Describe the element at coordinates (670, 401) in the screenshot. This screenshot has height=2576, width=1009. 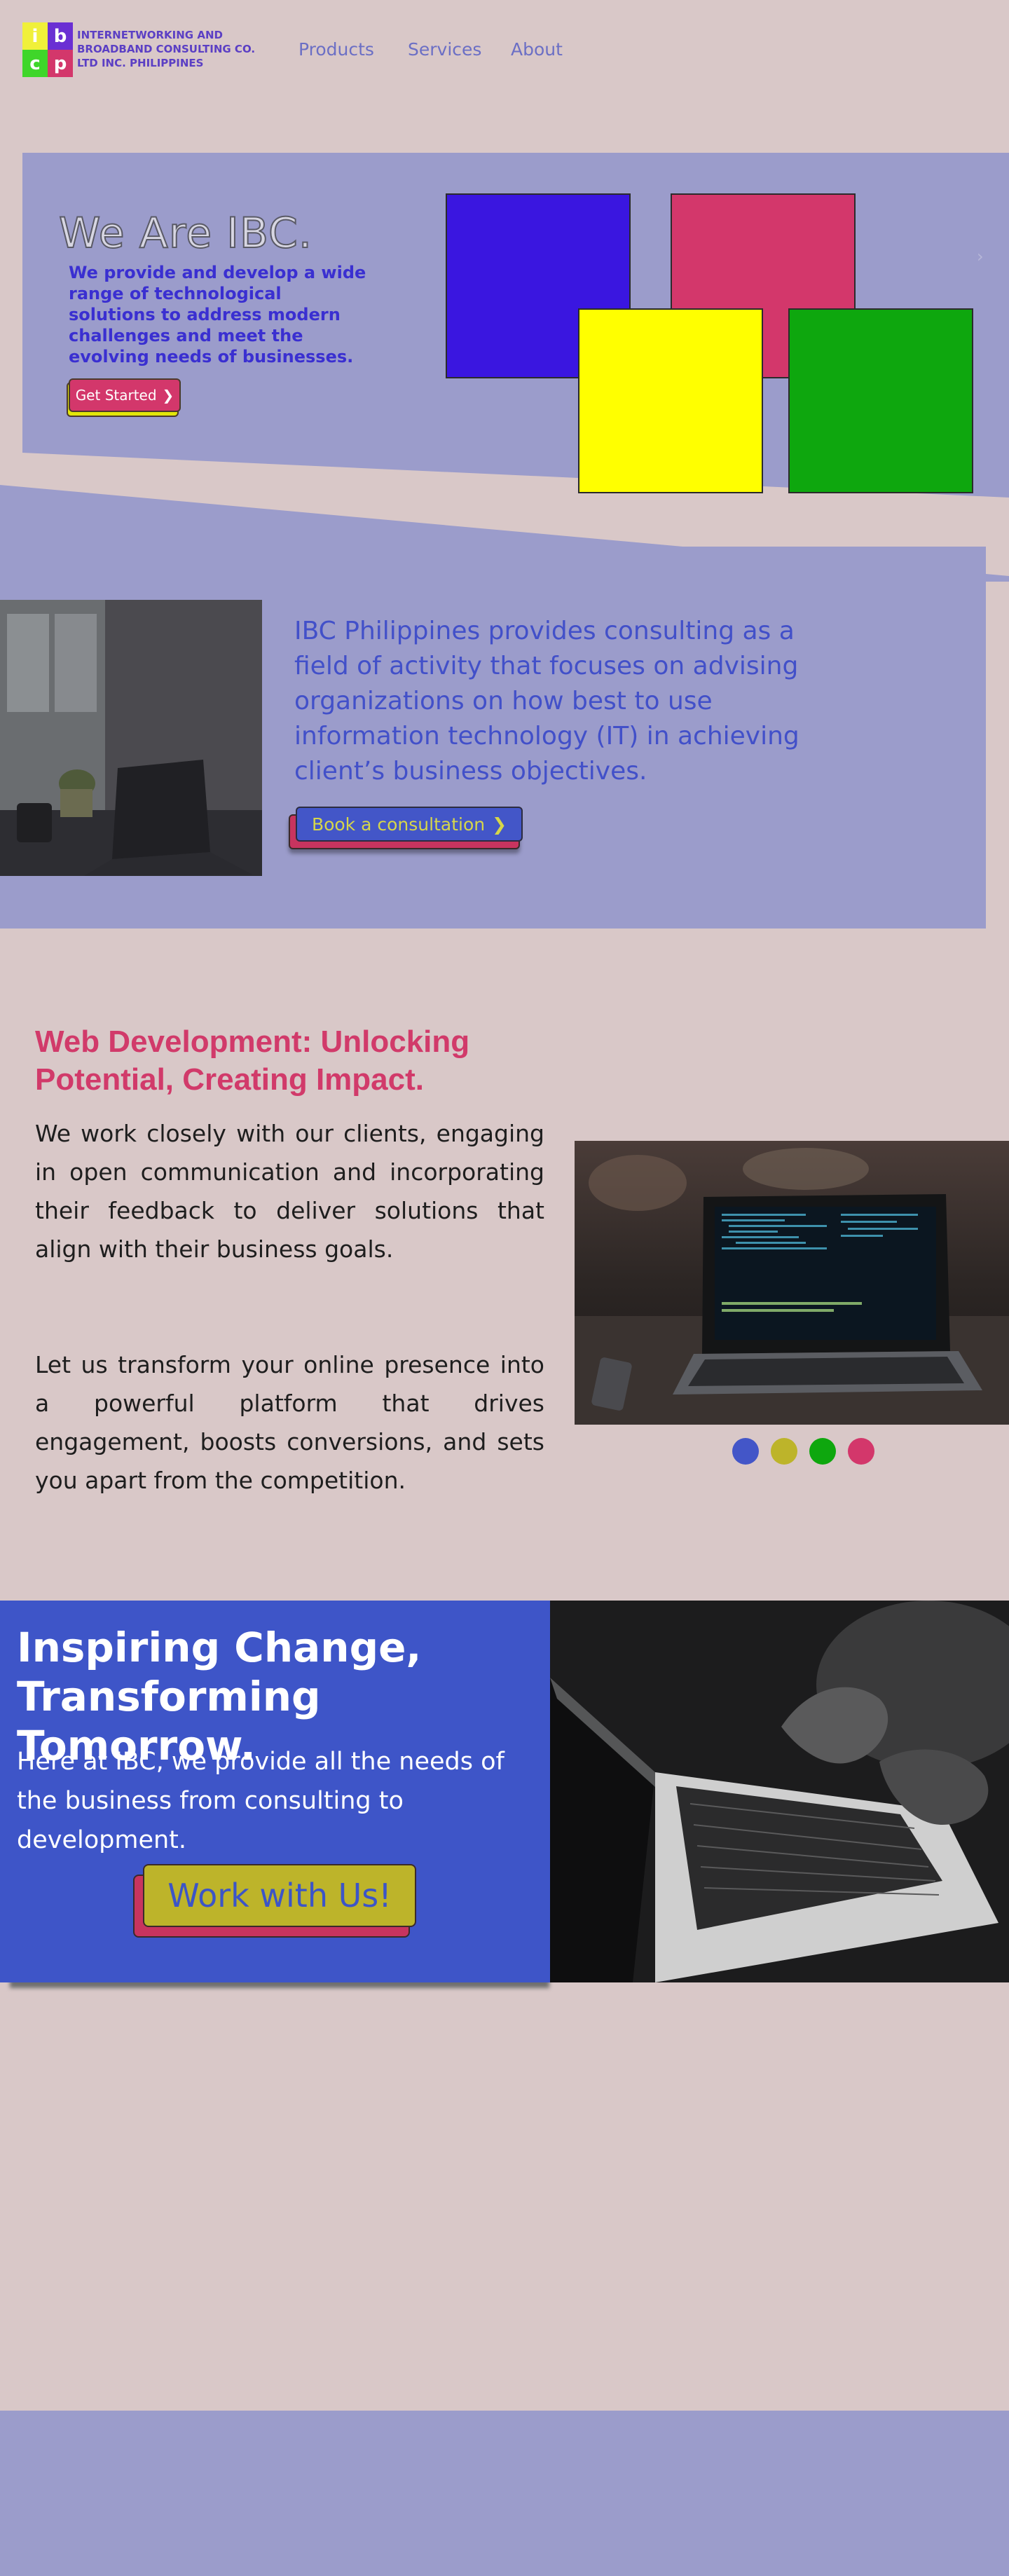
I see `hero-square-yellow` at that location.